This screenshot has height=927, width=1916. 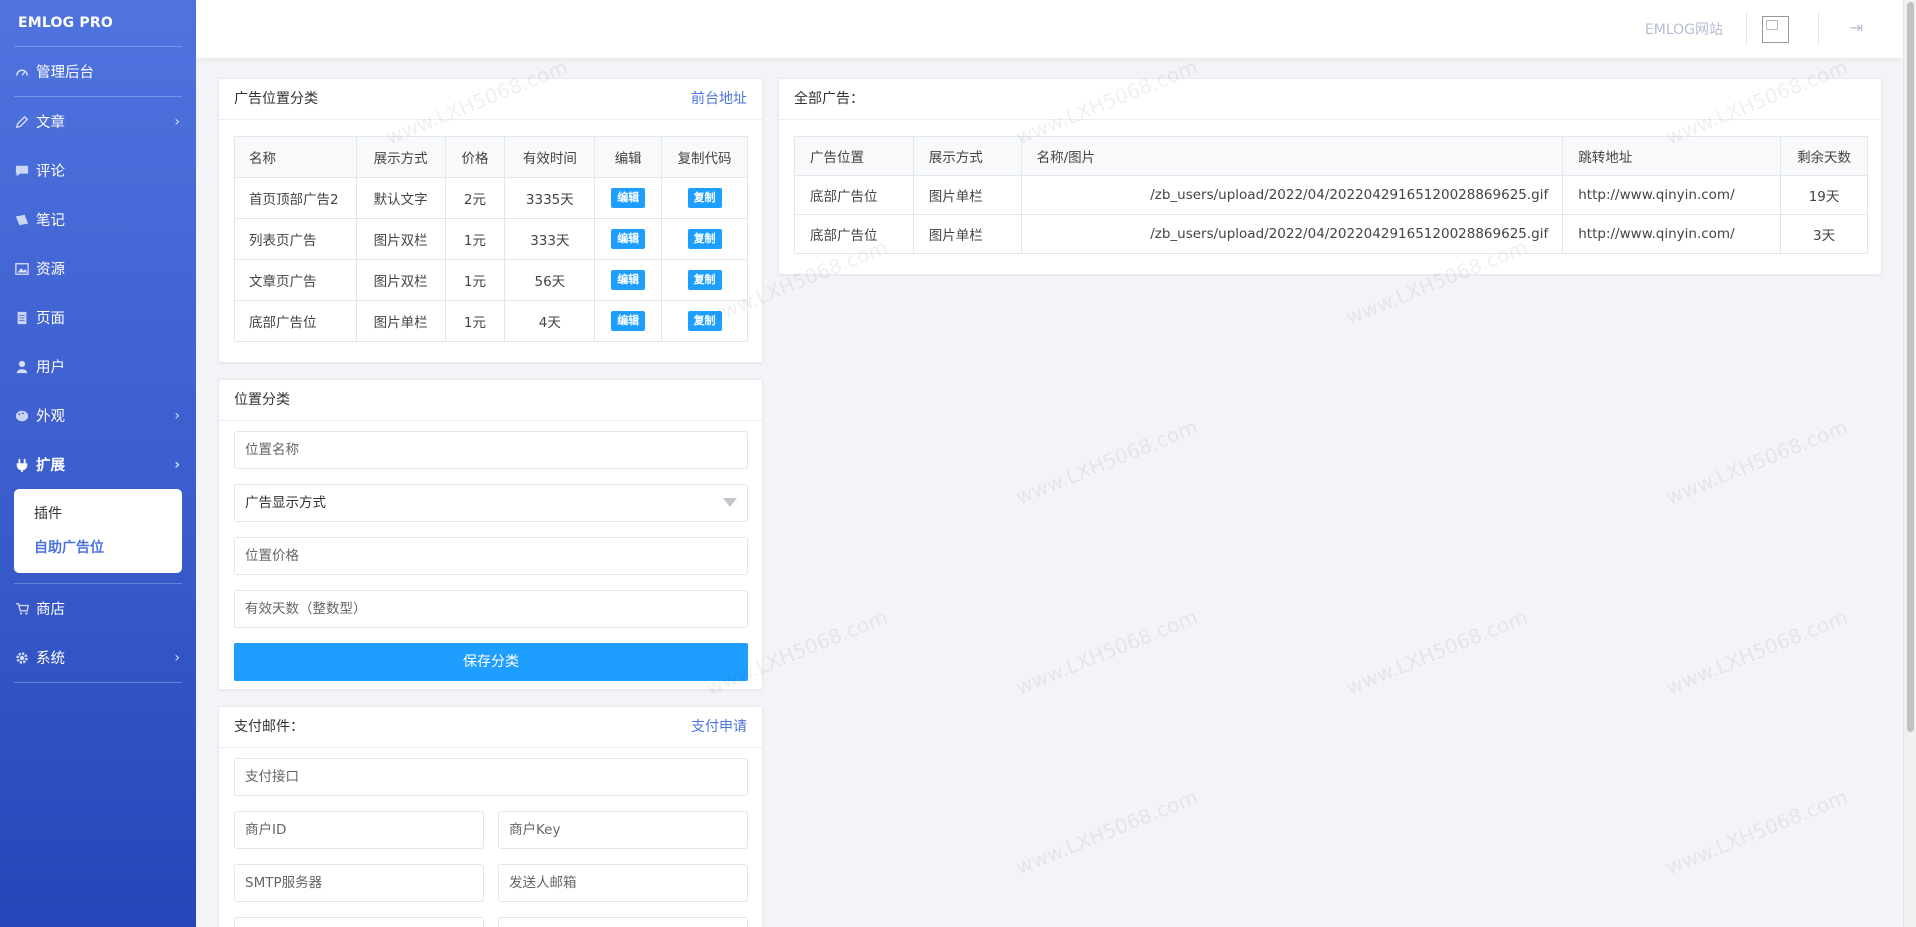 What do you see at coordinates (98, 71) in the screenshot?
I see `sidebar-item-dashboard: 管理后台` at bounding box center [98, 71].